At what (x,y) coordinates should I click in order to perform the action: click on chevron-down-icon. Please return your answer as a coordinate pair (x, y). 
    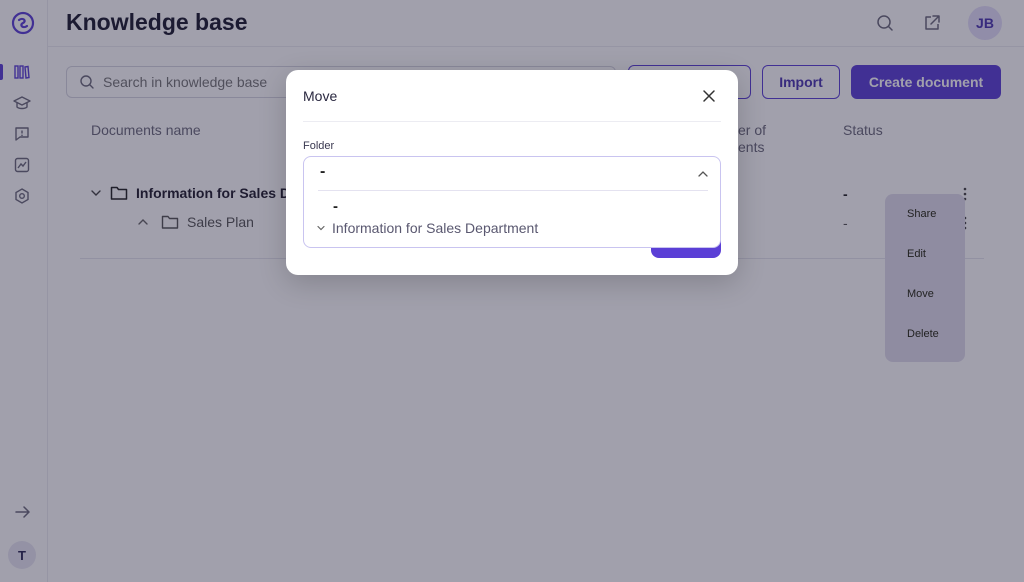
    Looking at the image, I should click on (321, 228).